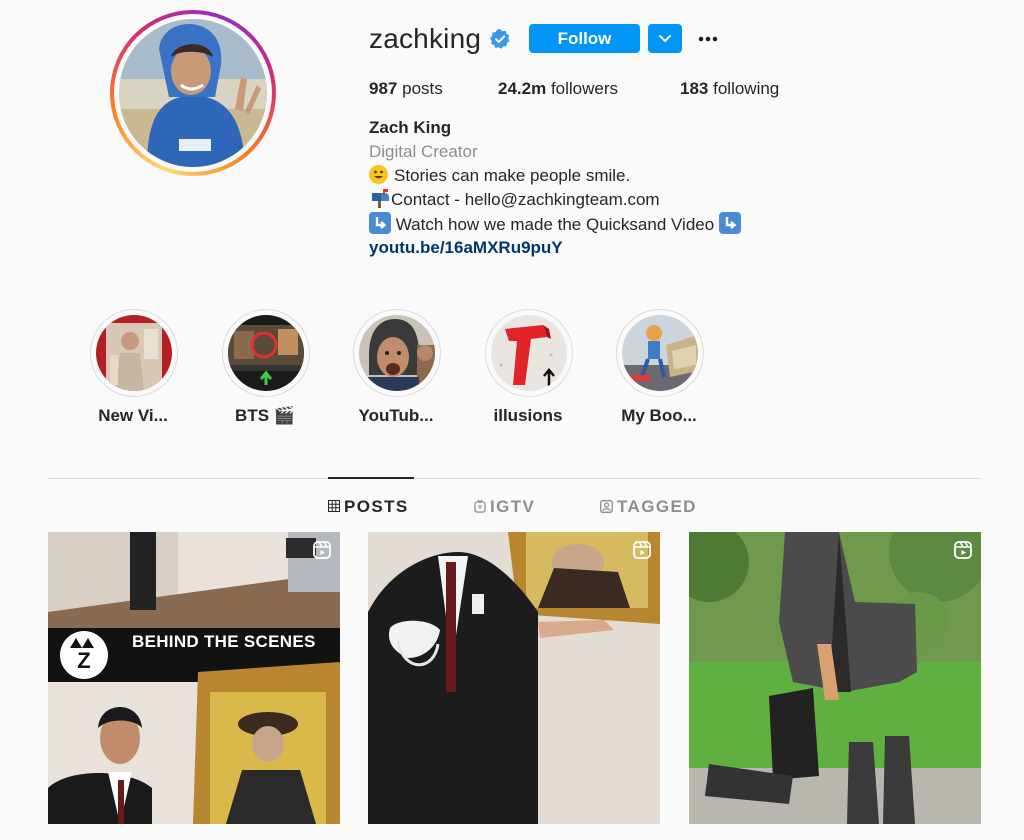 The height and width of the screenshot is (840, 1024). What do you see at coordinates (746, 88) in the screenshot?
I see `following-label: following` at bounding box center [746, 88].